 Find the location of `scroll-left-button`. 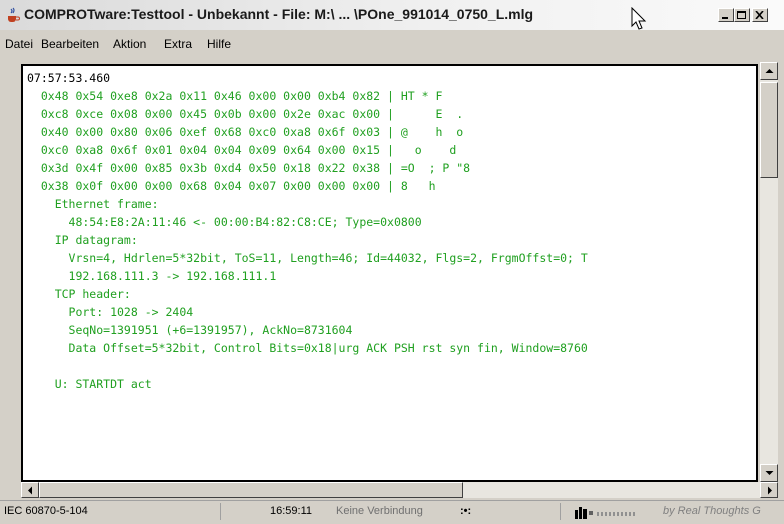

scroll-left-button is located at coordinates (30, 490).